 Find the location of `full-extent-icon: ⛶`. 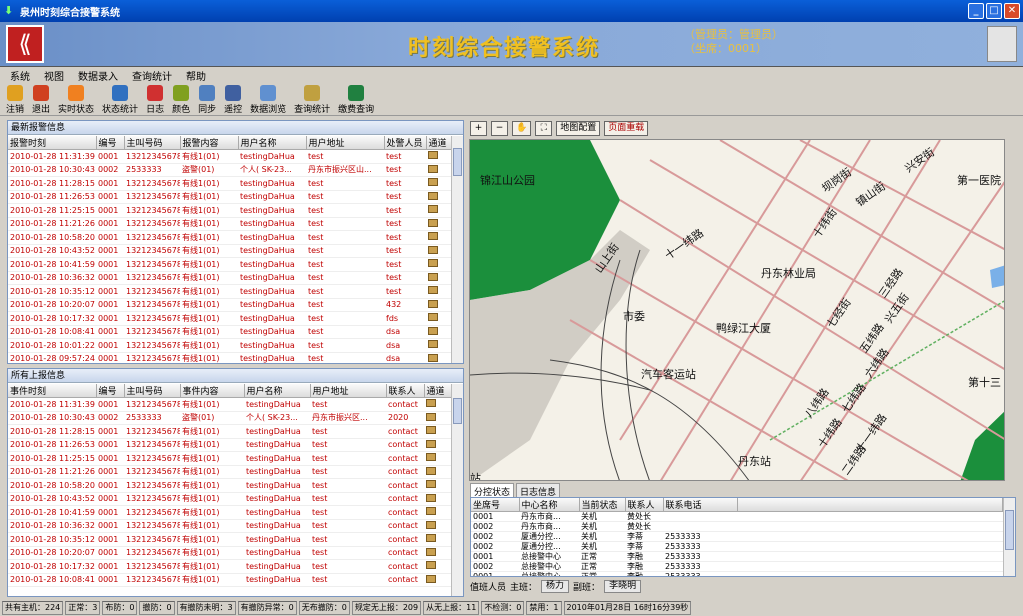

full-extent-icon: ⛶ is located at coordinates (544, 128).